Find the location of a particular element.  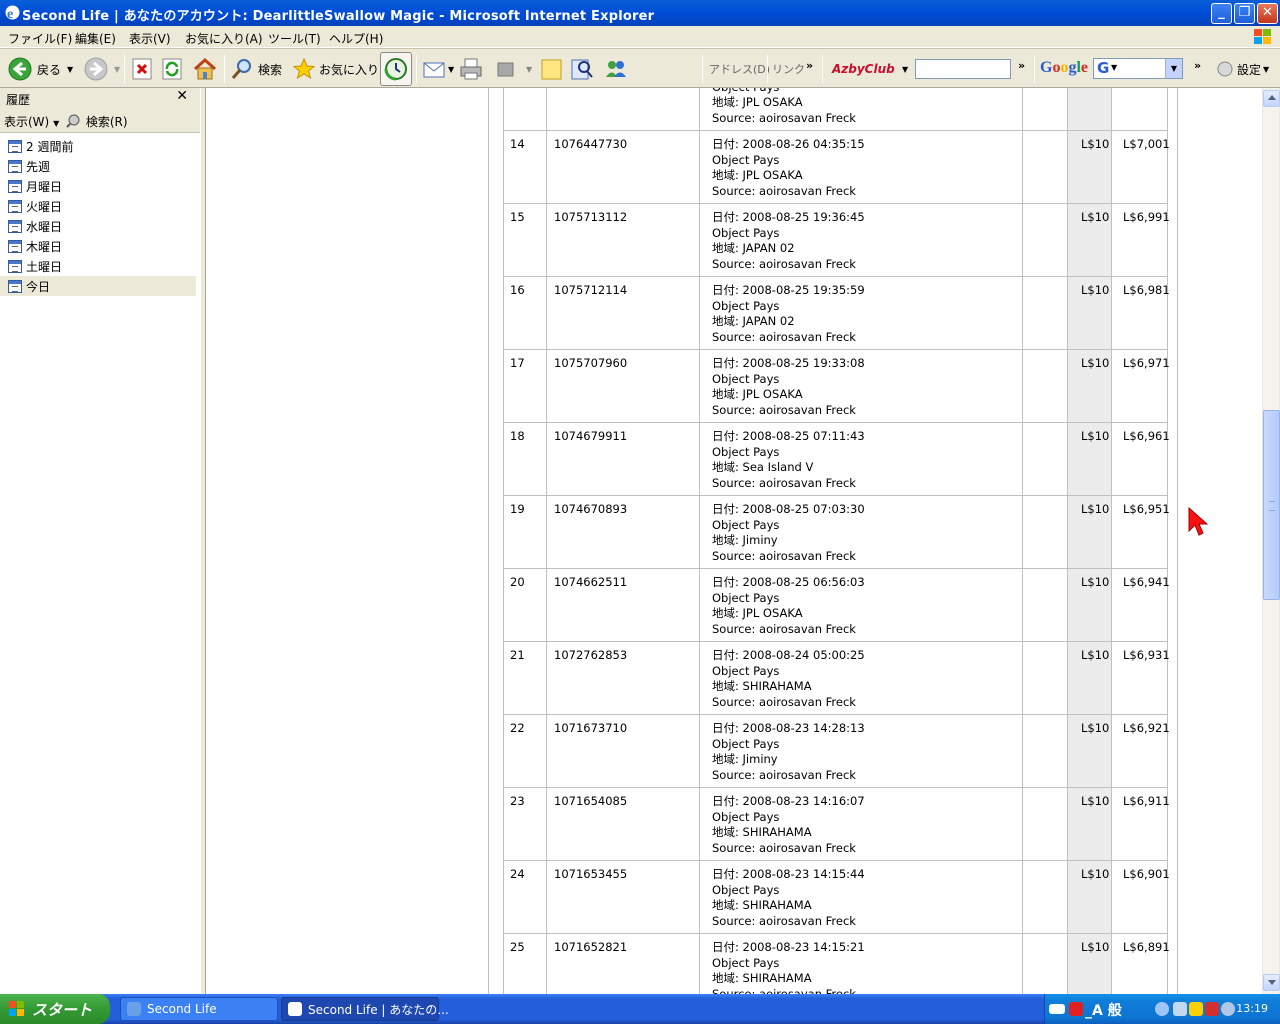

links-label: リンク is located at coordinates (788, 69).